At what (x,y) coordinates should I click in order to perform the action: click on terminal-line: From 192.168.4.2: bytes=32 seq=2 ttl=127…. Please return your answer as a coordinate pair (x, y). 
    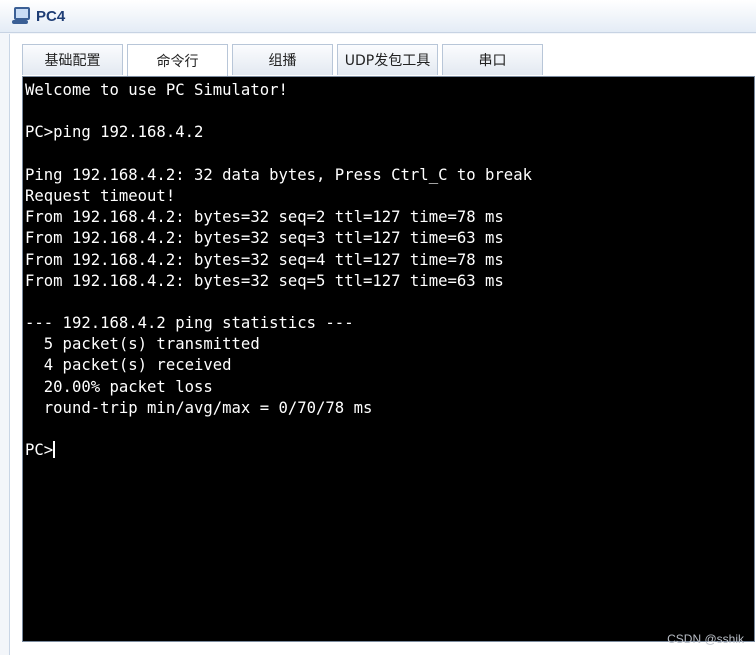
    Looking at the image, I should click on (264, 217).